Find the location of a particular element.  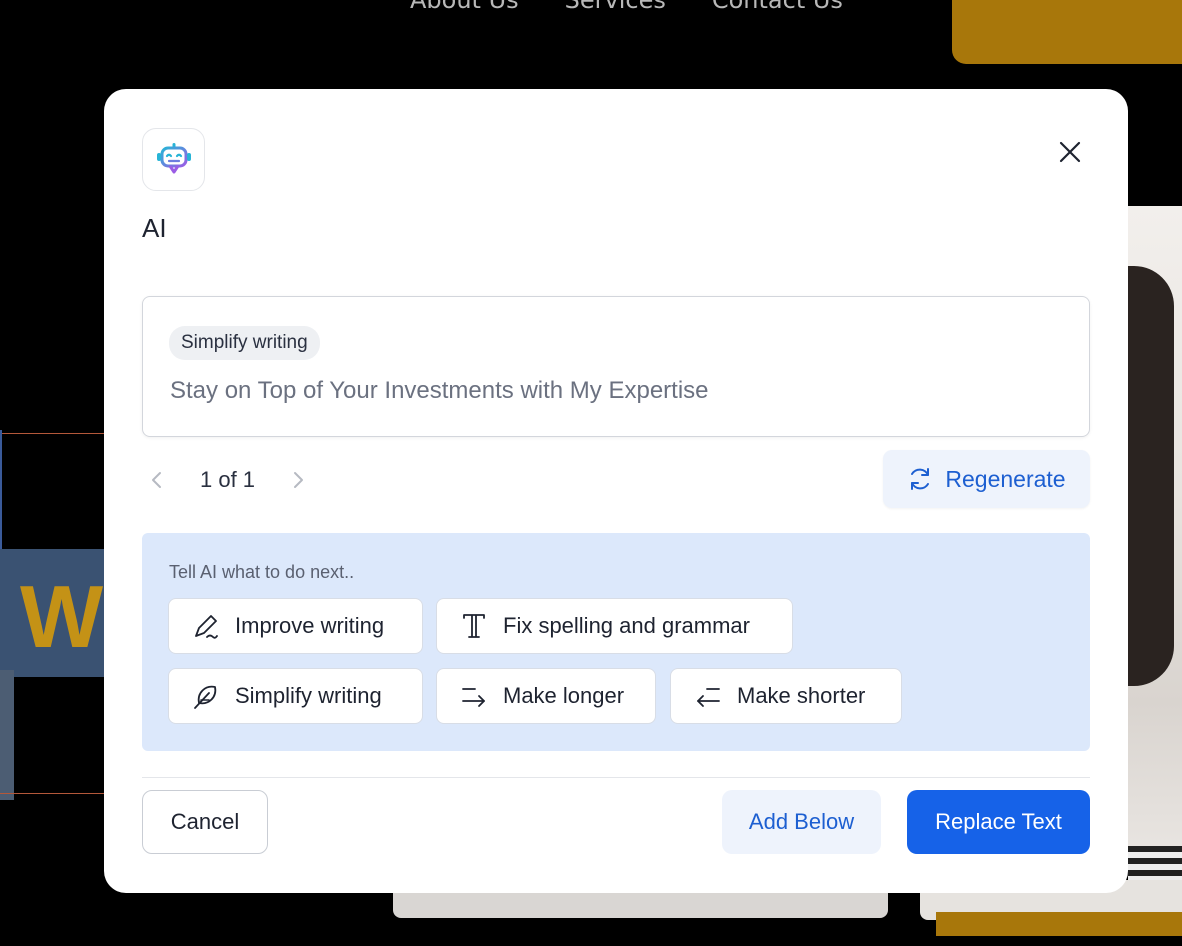

text-icon is located at coordinates (474, 626).